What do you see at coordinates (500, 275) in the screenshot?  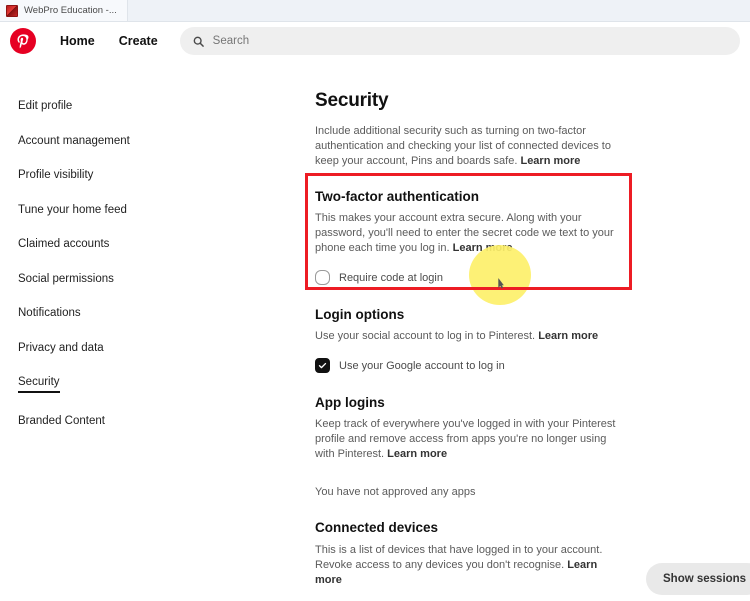 I see `click-highlight-blob` at bounding box center [500, 275].